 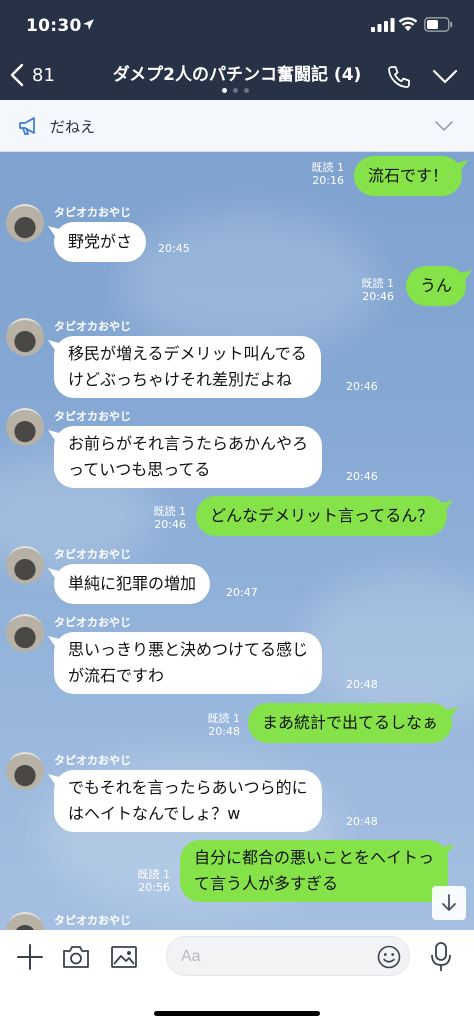 I want to click on status-time: 10:30, so click(x=54, y=26).